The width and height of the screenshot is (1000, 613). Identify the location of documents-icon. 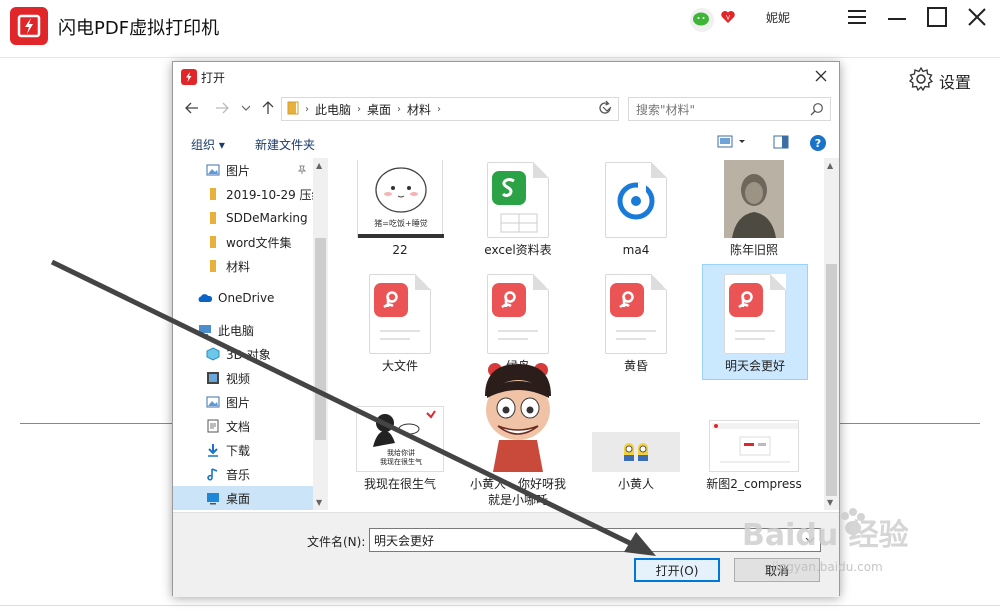
(213, 426).